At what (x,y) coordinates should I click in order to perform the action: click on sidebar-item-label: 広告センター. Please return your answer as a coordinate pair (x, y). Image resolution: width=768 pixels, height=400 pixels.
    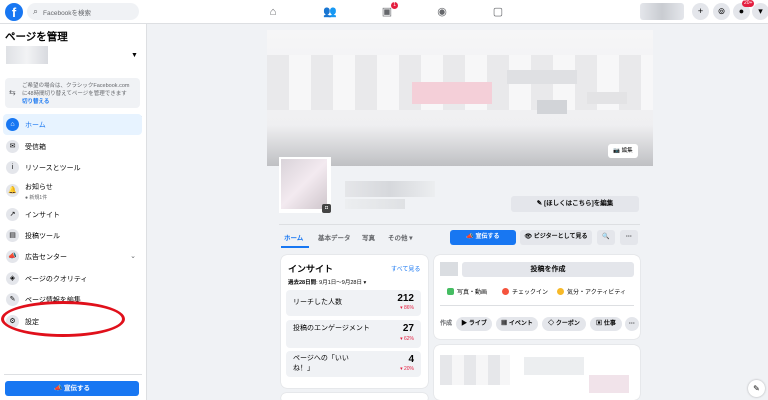
    Looking at the image, I should click on (46, 257).